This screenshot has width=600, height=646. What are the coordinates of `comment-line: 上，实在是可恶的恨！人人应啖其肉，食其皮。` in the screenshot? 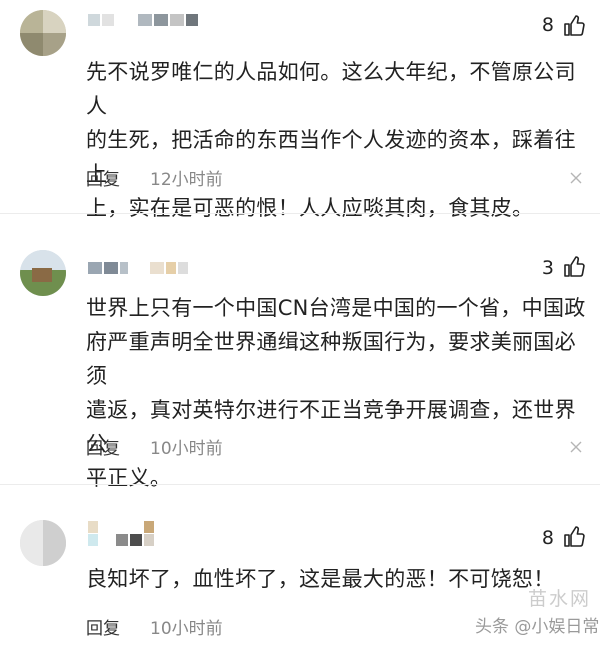 It's located at (310, 208).